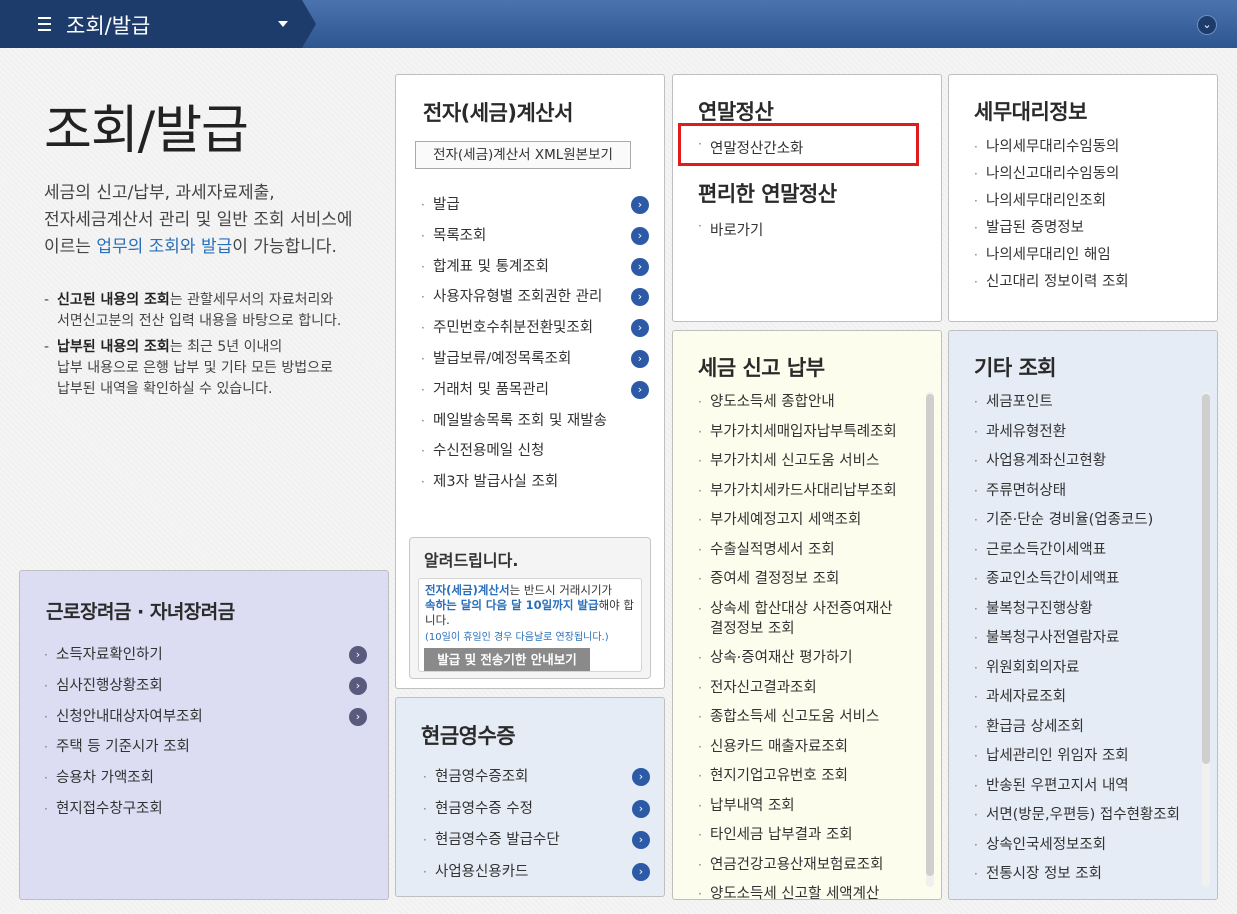 This screenshot has width=1237, height=914. Describe the element at coordinates (205, 659) in the screenshot. I see `menu-item: · 소득자료확인하기 ›` at that location.